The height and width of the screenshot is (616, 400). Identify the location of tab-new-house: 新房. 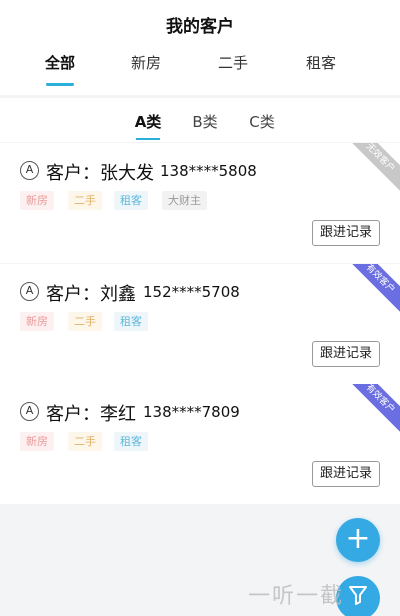
(146, 62).